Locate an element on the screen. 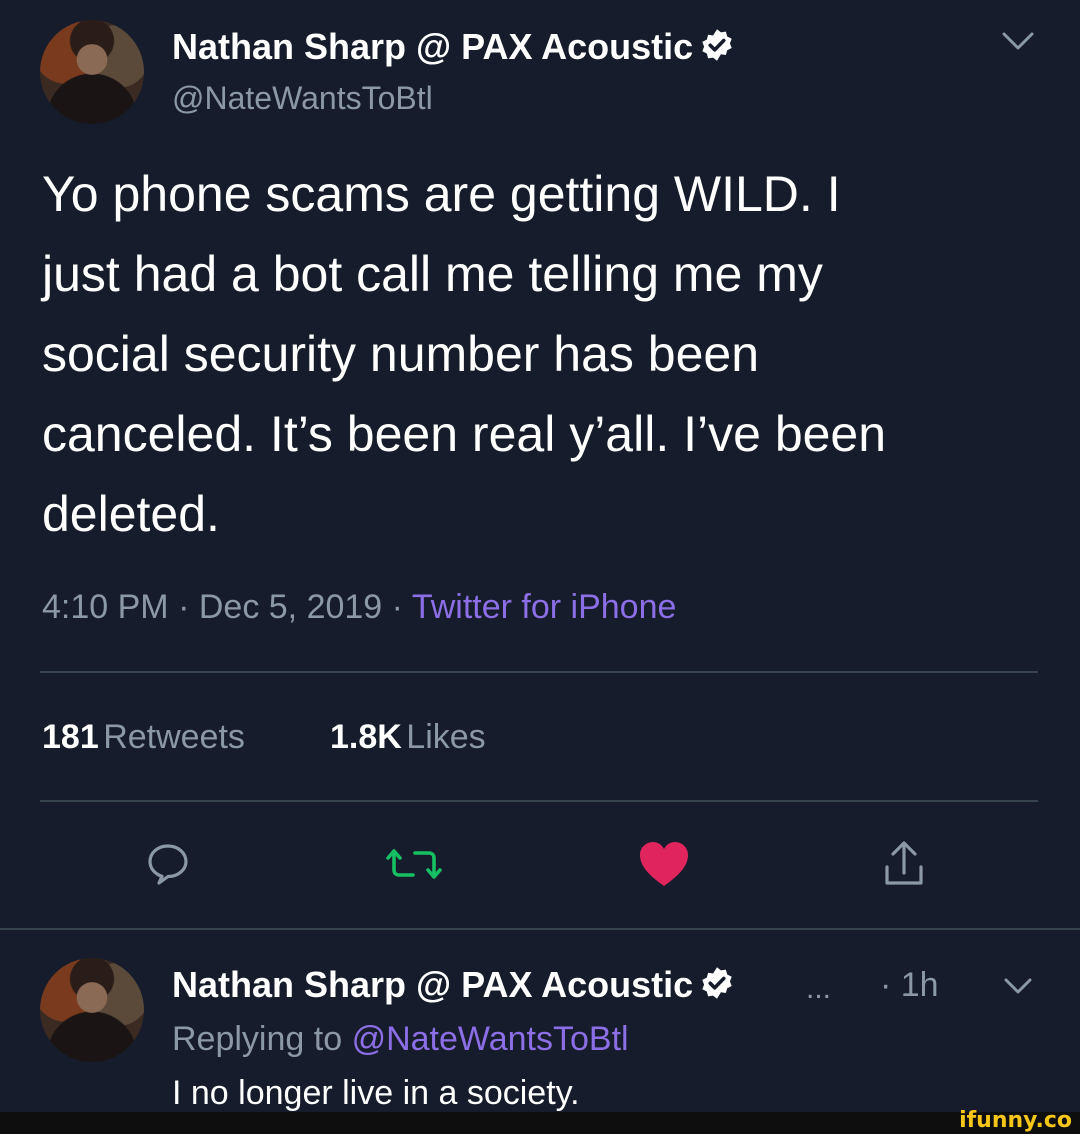 This screenshot has height=1134, width=1080. tweet-text-line: social security number has been is located at coordinates (401, 354).